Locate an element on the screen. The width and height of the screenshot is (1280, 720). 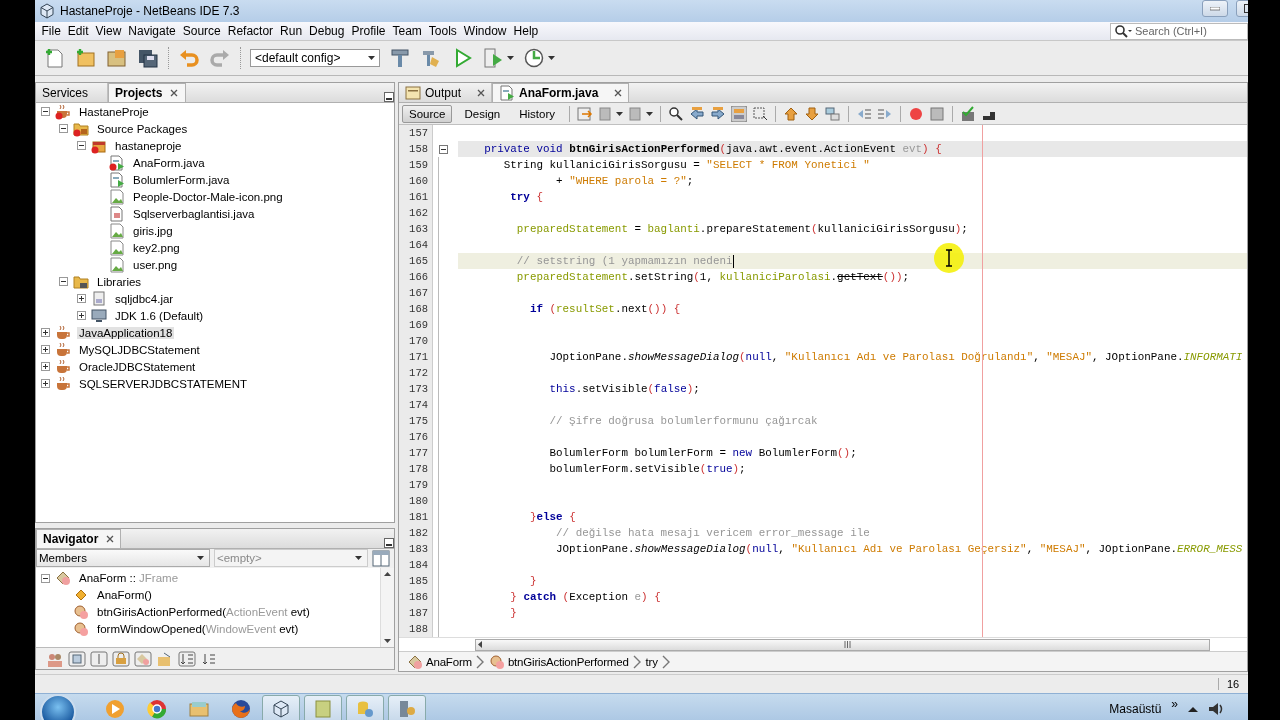
code-line: // Şifre doğrusa bolumlerformunu çağırcak is located at coordinates (683, 421).